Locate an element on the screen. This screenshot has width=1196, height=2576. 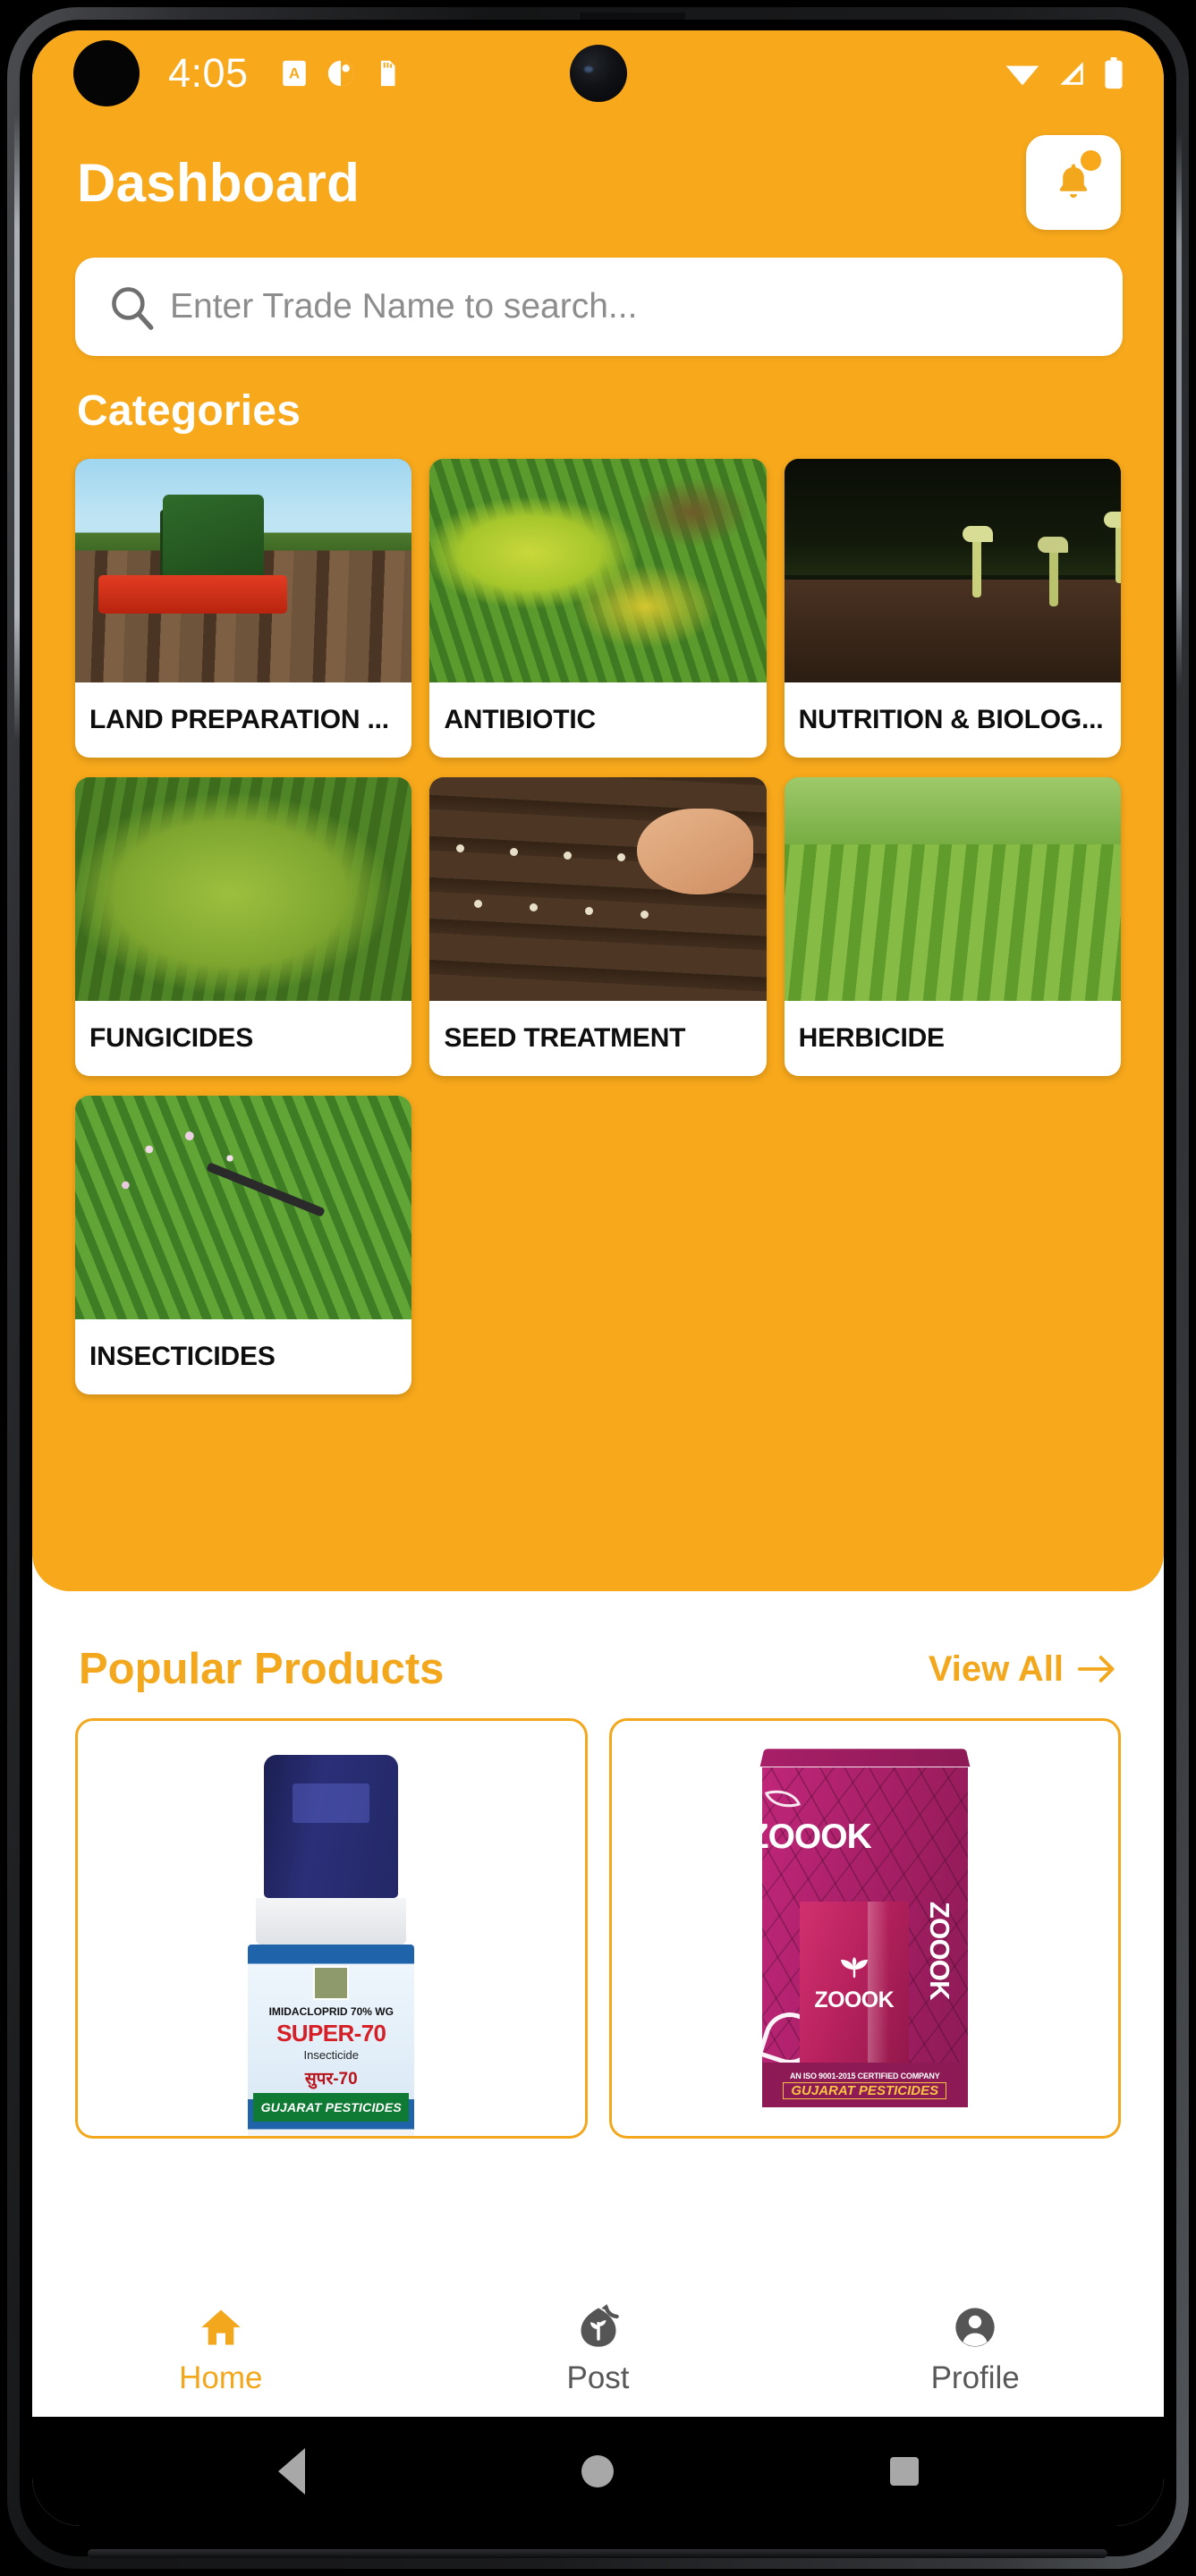
iso-certification-text: AN ISO 9001-2015 CERTIFIED COMPANY is located at coordinates (864, 2075).